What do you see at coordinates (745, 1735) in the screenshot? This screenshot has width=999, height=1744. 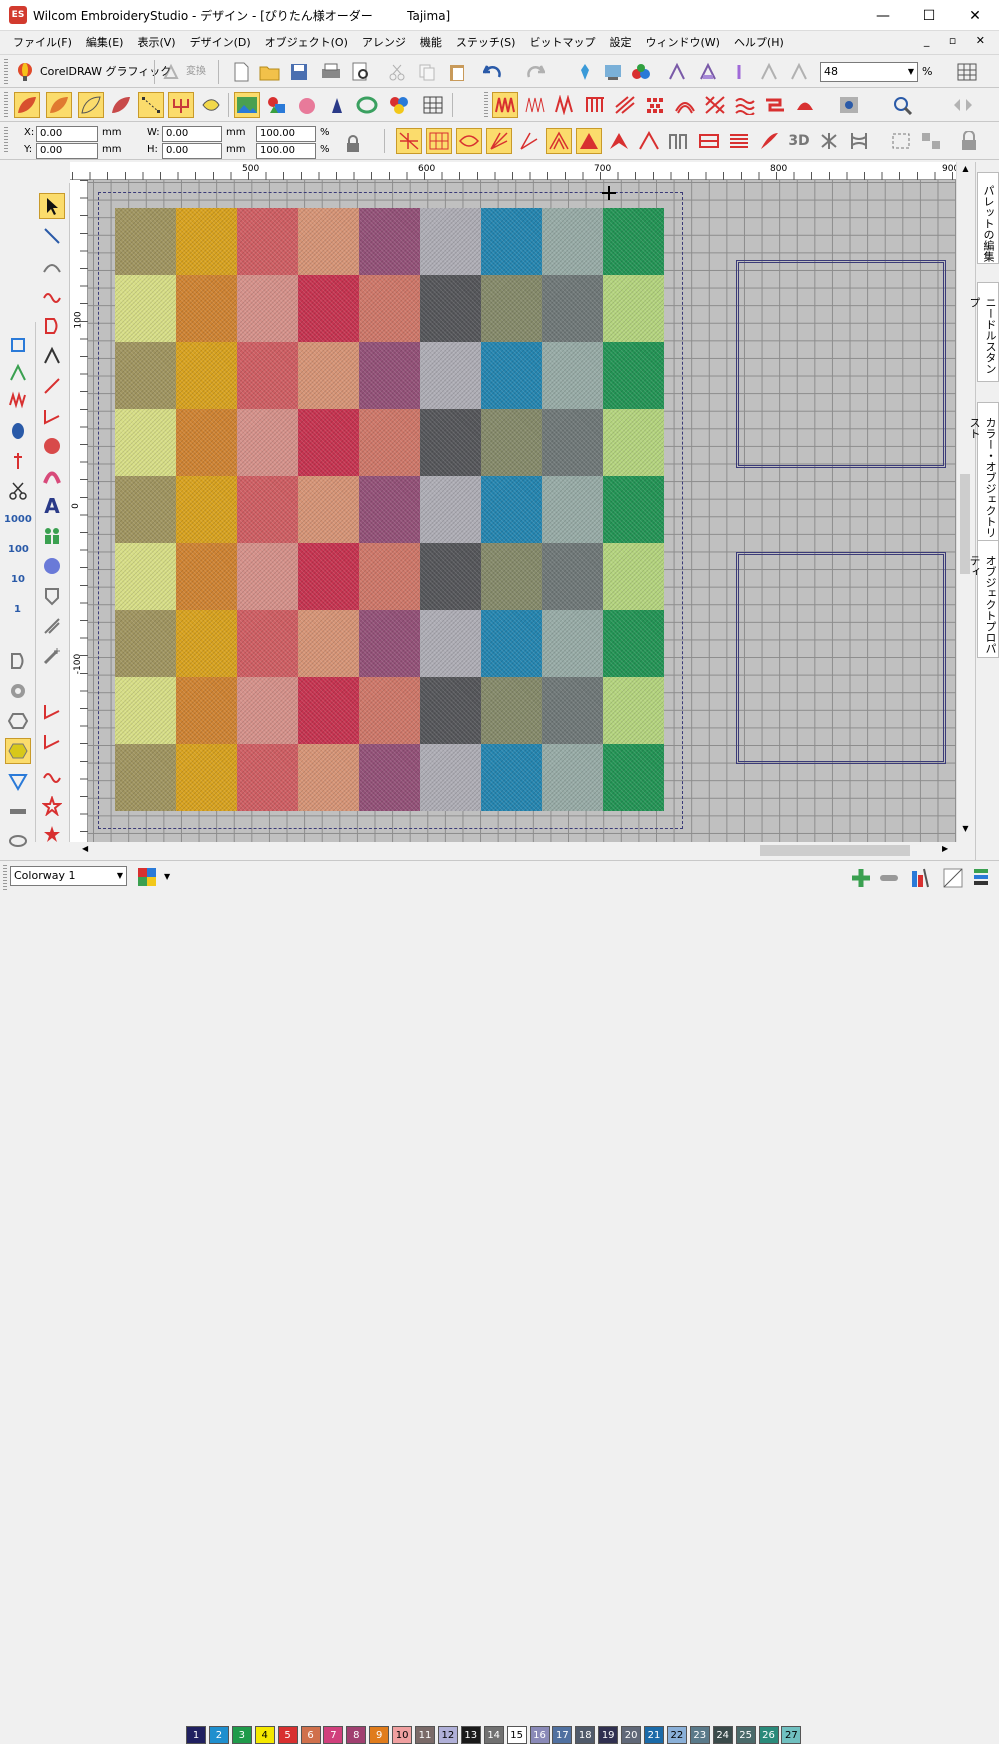 I see `palette-color-25: 25` at bounding box center [745, 1735].